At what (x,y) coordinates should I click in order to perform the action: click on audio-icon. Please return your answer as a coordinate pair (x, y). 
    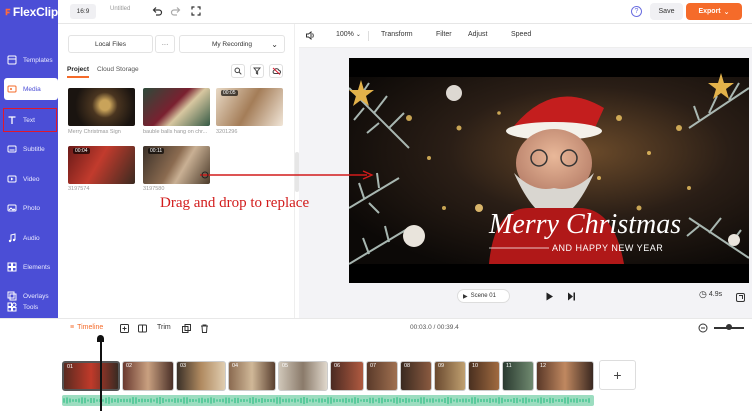
    Looking at the image, I should click on (12, 238).